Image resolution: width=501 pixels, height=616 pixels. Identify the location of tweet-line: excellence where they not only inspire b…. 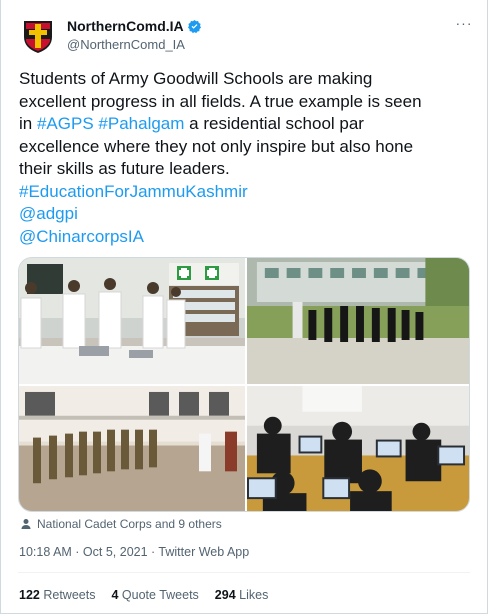
(216, 146).